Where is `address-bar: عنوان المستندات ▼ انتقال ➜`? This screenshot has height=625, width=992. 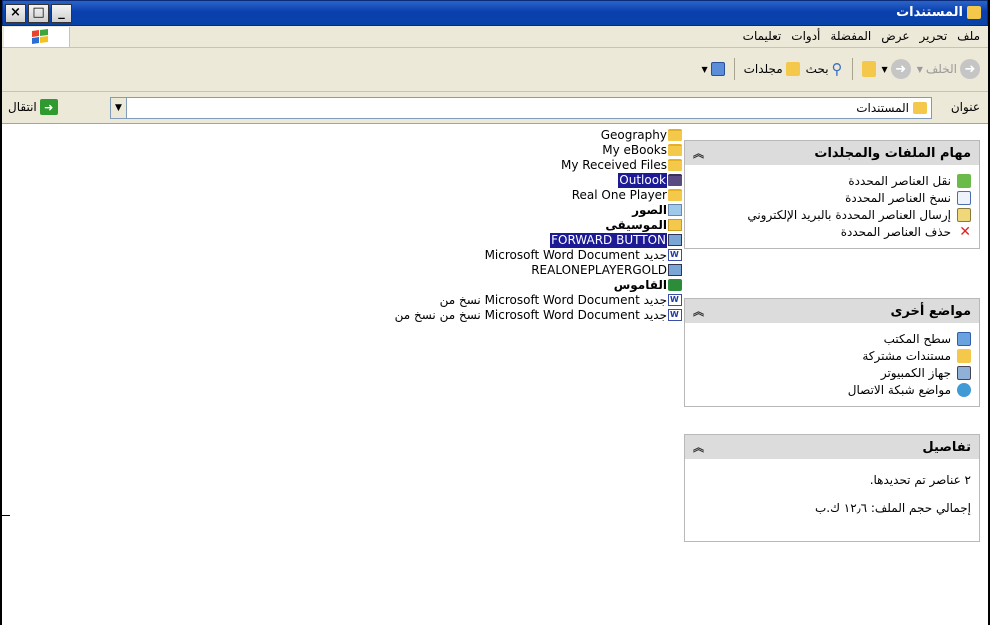 address-bar: عنوان المستندات ▼ انتقال ➜ is located at coordinates (495, 108).